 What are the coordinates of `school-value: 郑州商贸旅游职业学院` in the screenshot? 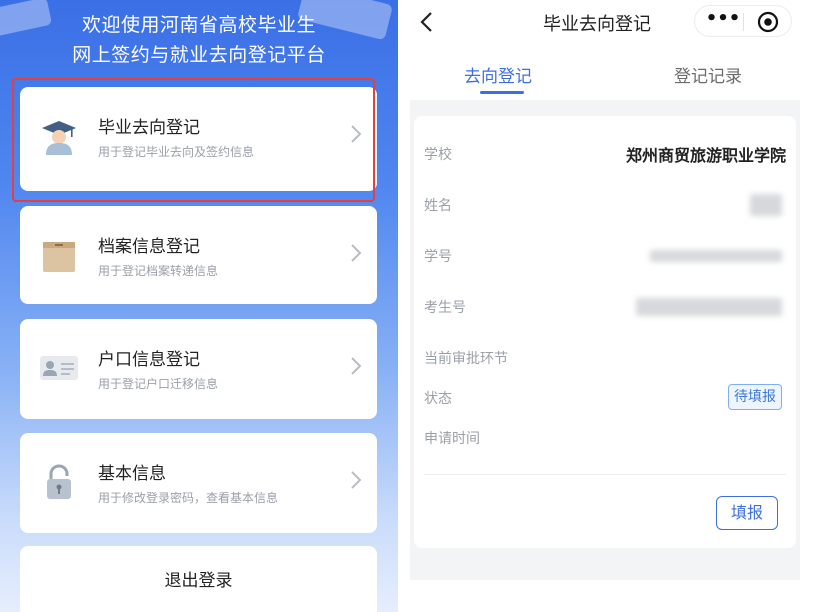 It's located at (705, 155).